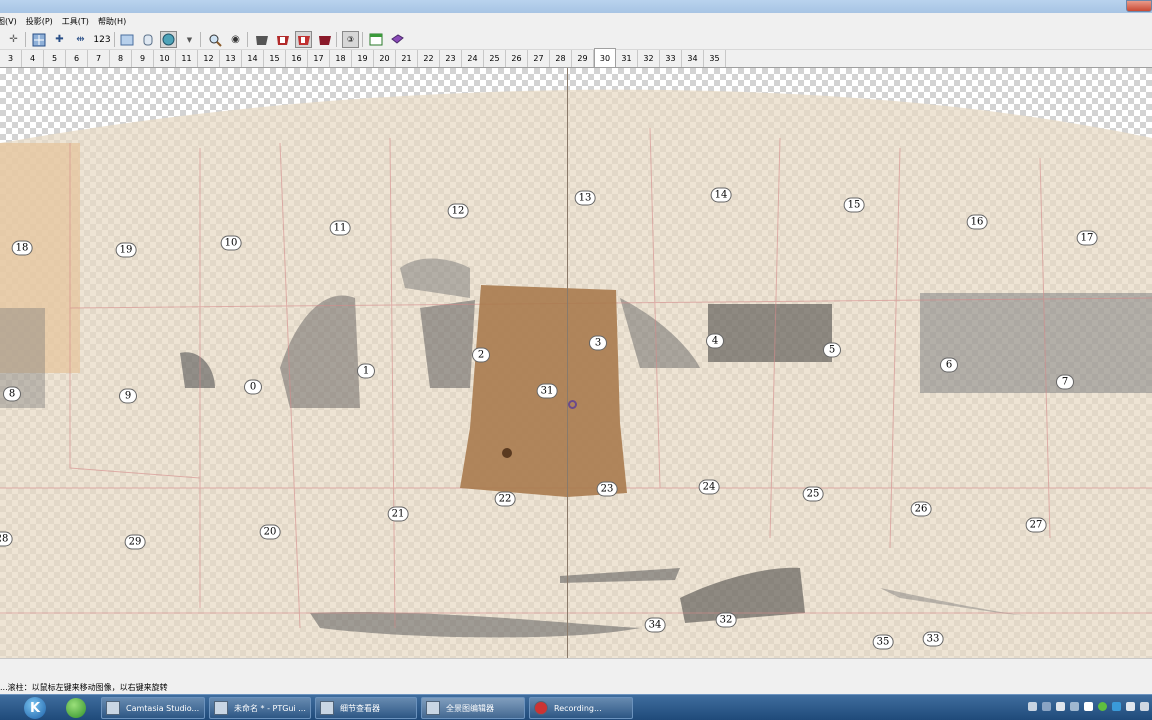  What do you see at coordinates (135, 542) in the screenshot?
I see `image-marker-29: 29` at bounding box center [135, 542].